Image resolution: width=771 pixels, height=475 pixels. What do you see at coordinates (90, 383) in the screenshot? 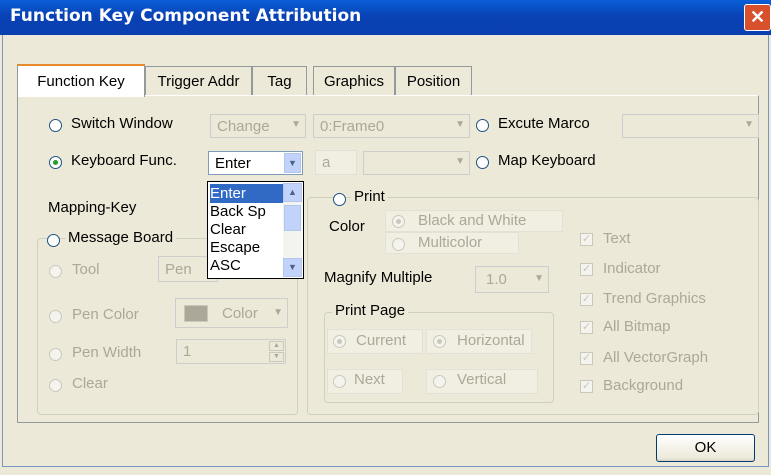
I see `clear-label: Clear` at bounding box center [90, 383].